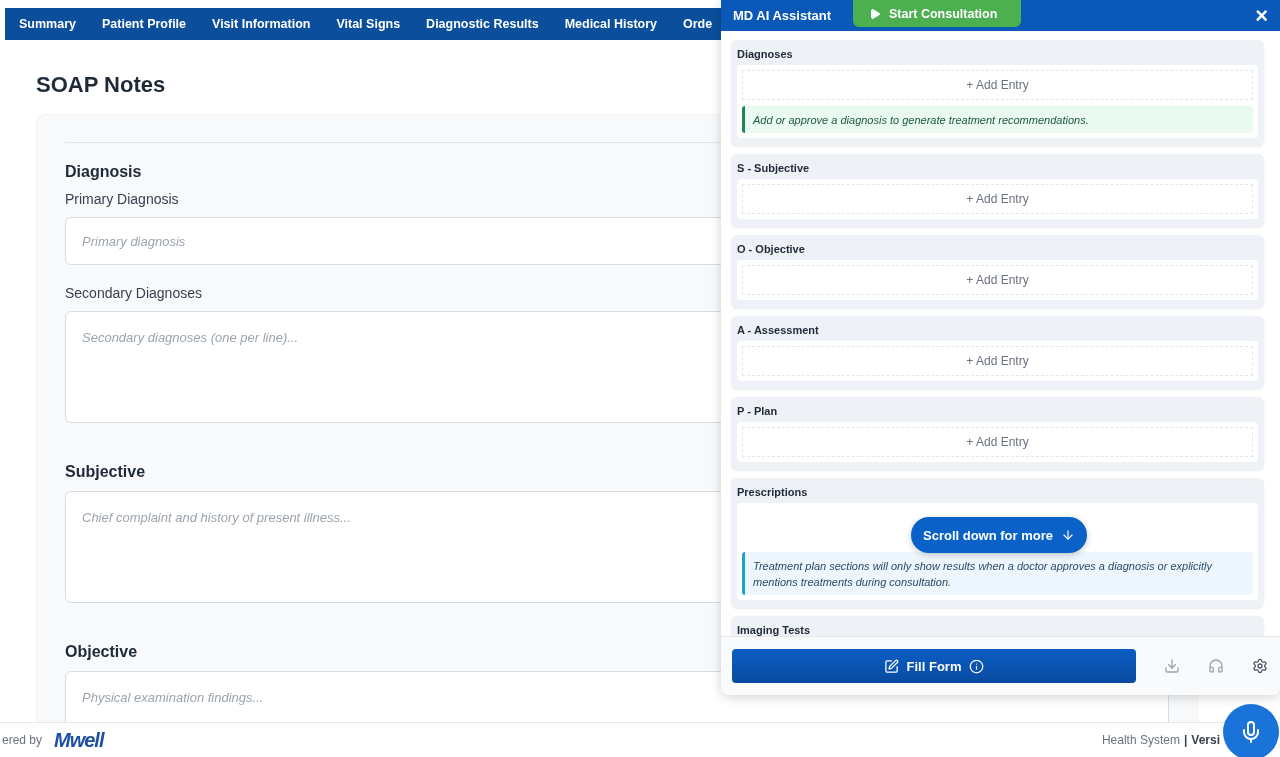 This screenshot has height=757, width=1280. Describe the element at coordinates (1260, 666) in the screenshot. I see `settings-icon` at that location.